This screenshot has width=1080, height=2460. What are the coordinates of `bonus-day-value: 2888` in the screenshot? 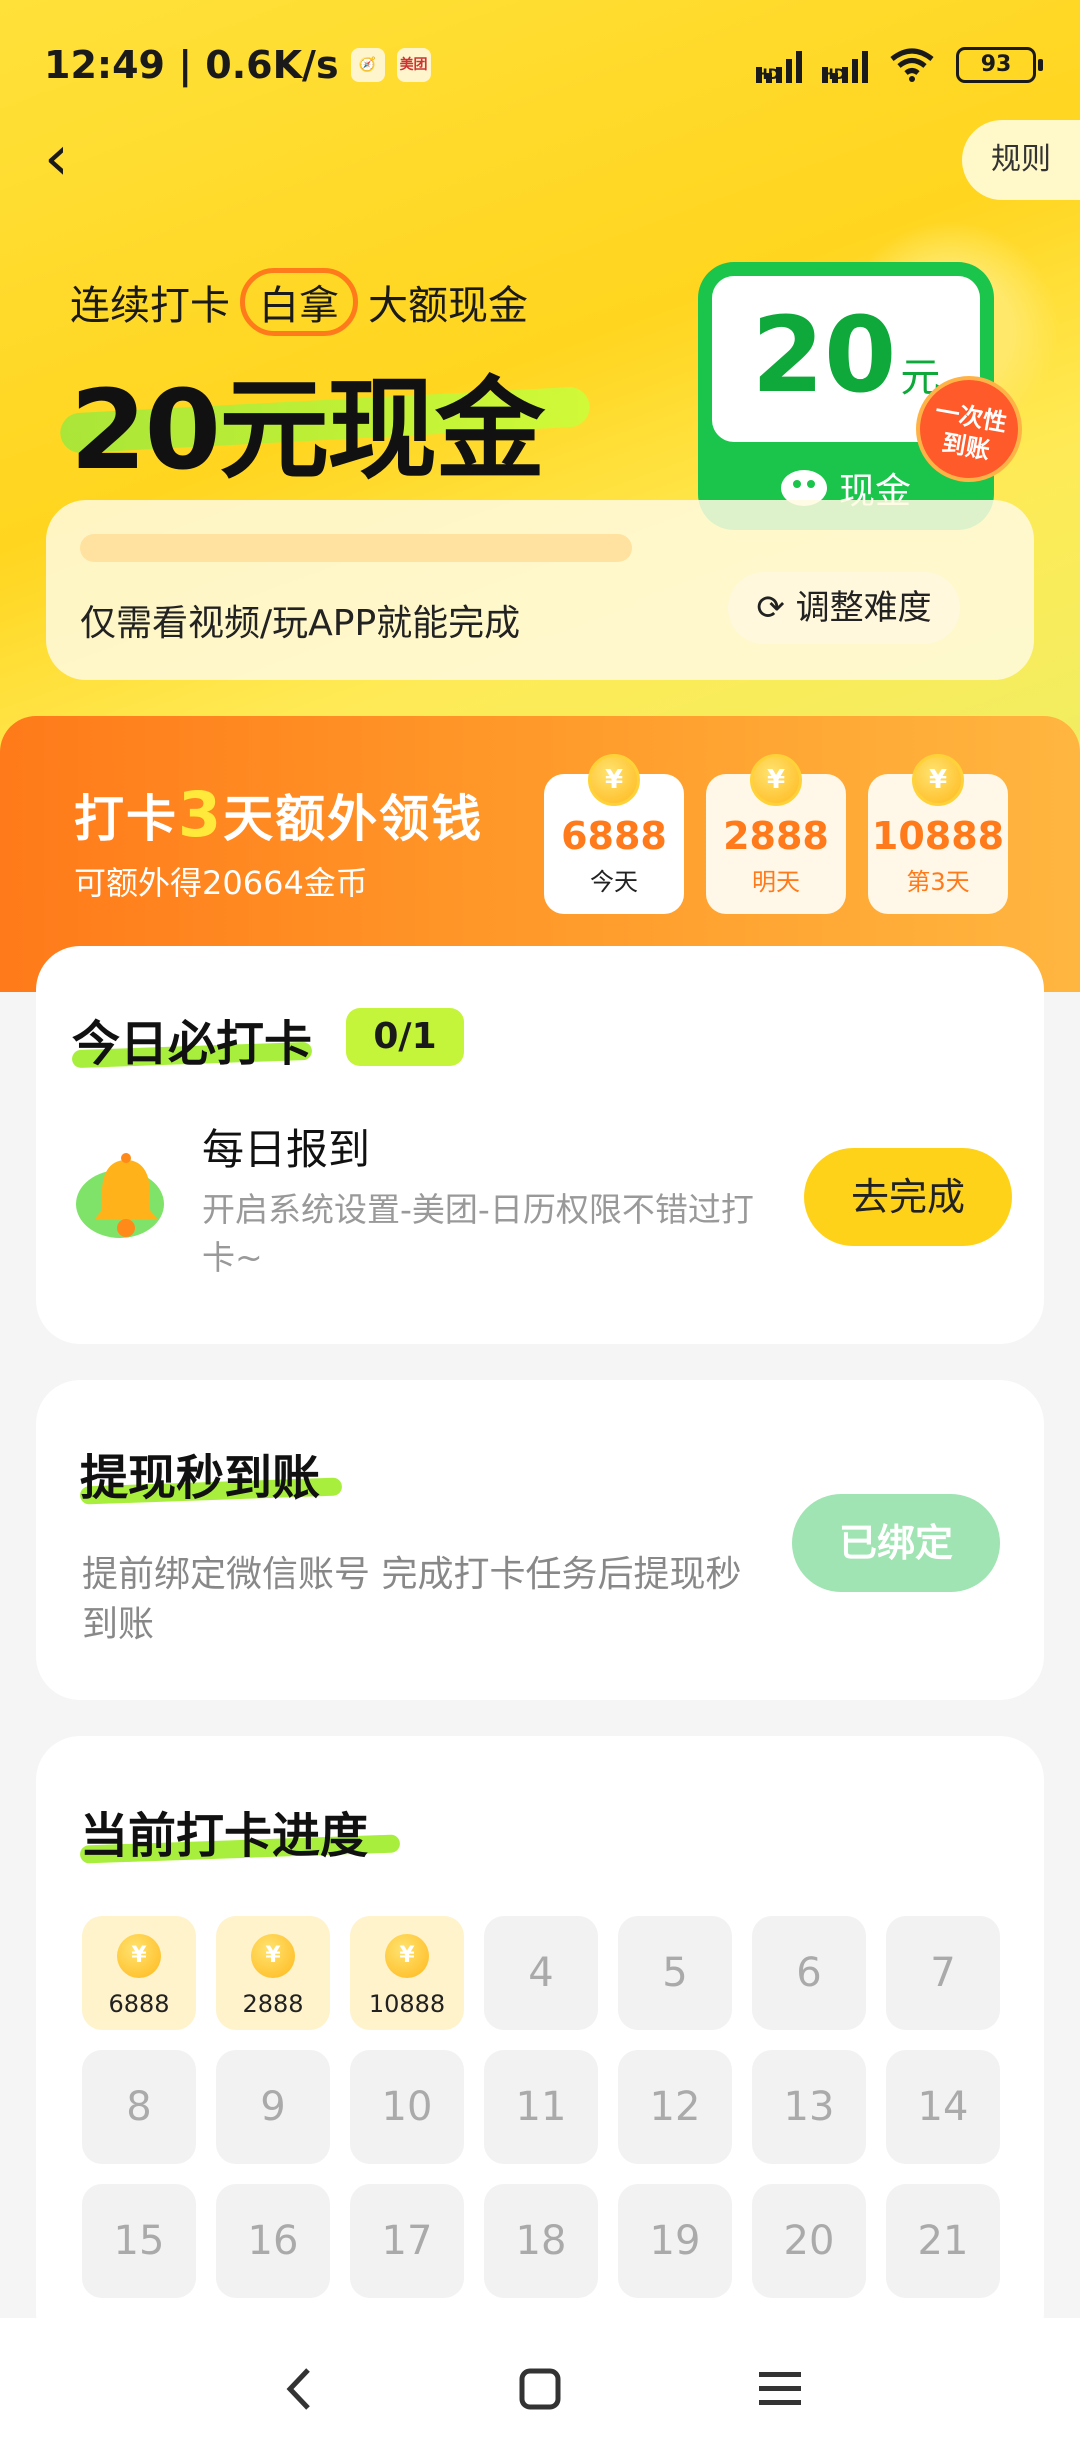 It's located at (776, 836).